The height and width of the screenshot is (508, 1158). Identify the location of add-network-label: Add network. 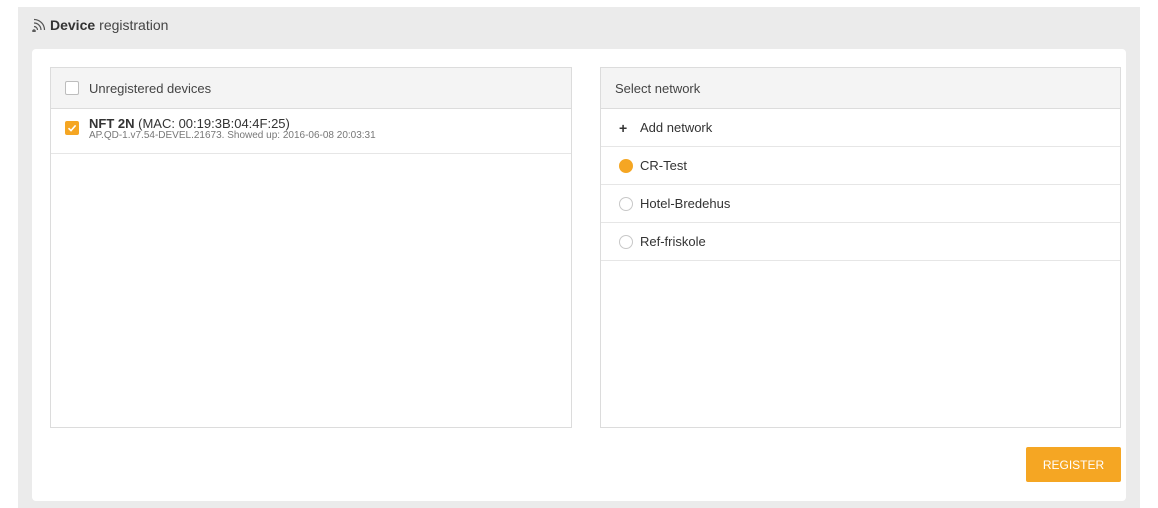
(676, 127).